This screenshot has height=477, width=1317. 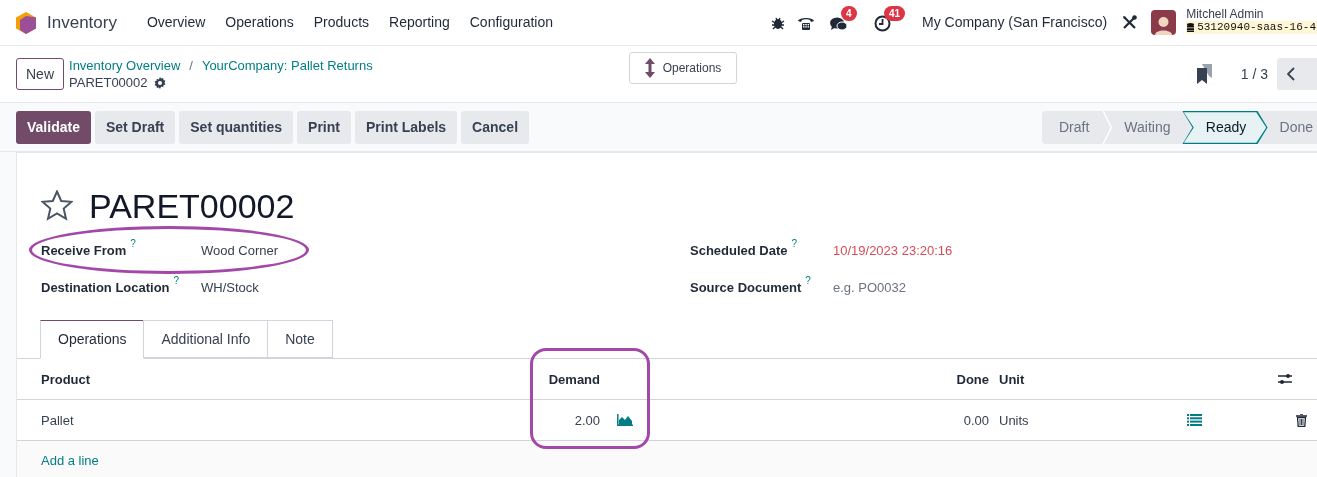 What do you see at coordinates (895, 13) in the screenshot?
I see `counter-badge: 41` at bounding box center [895, 13].